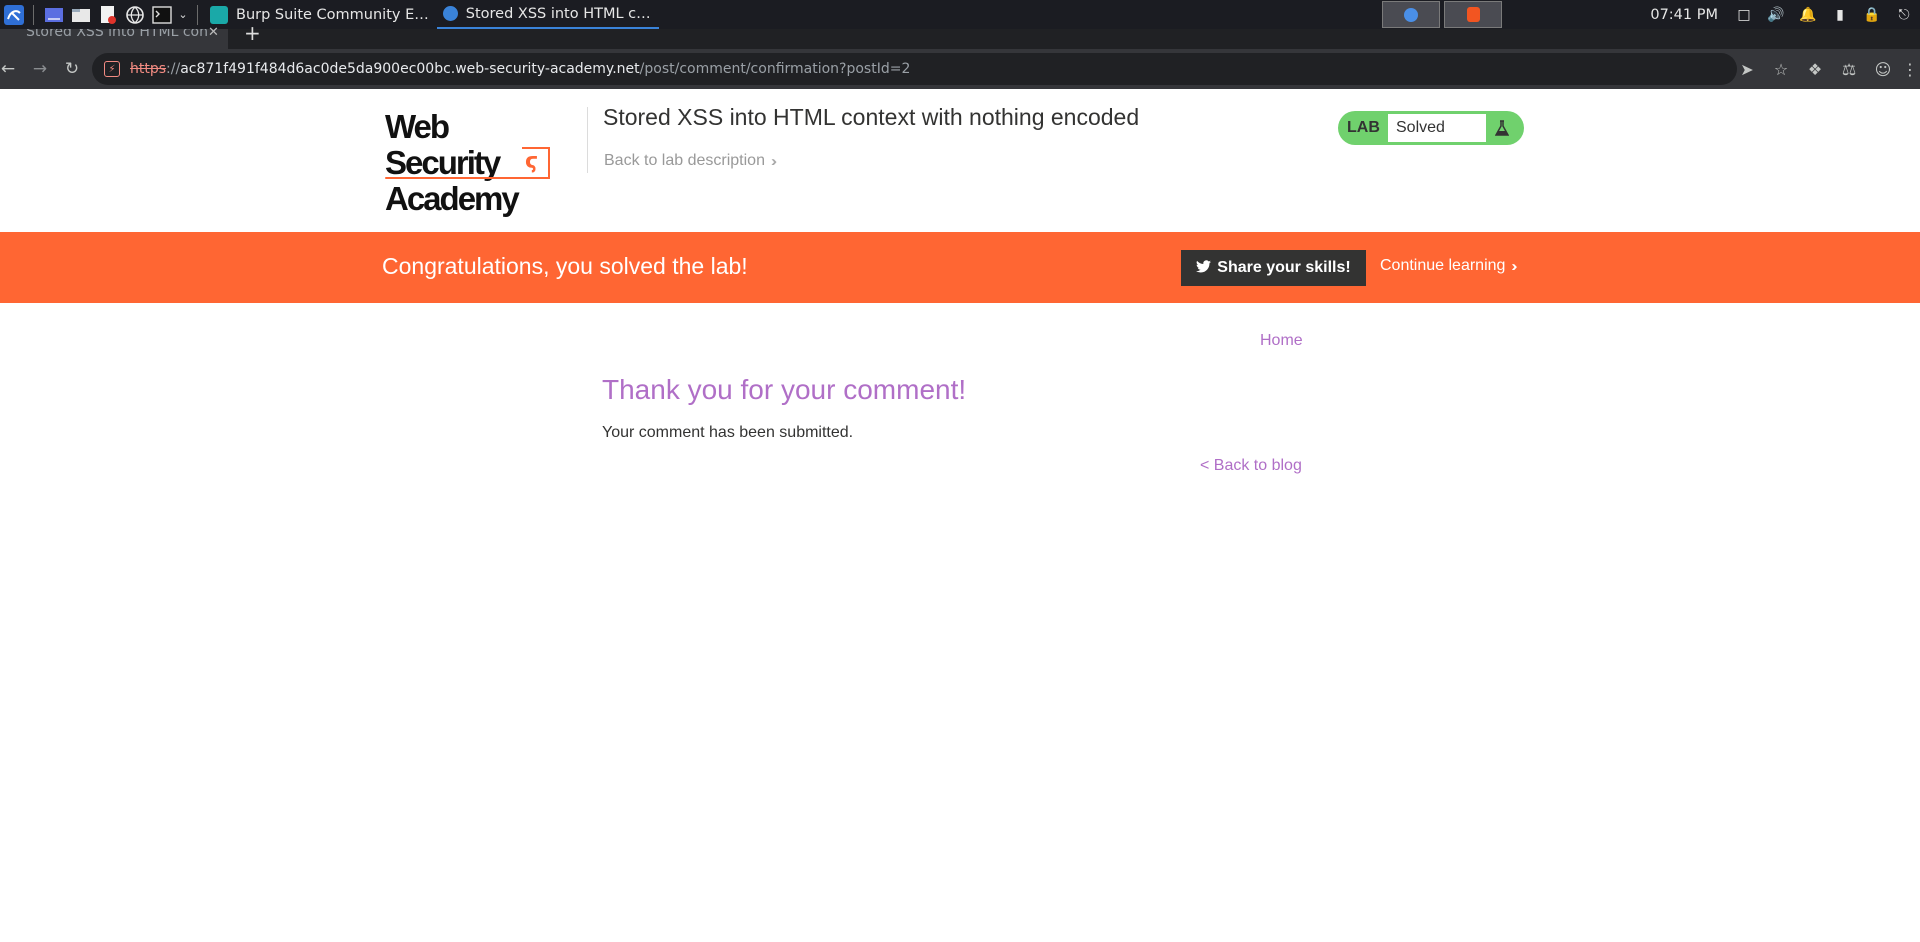  I want to click on burp-icon, so click(219, 14).